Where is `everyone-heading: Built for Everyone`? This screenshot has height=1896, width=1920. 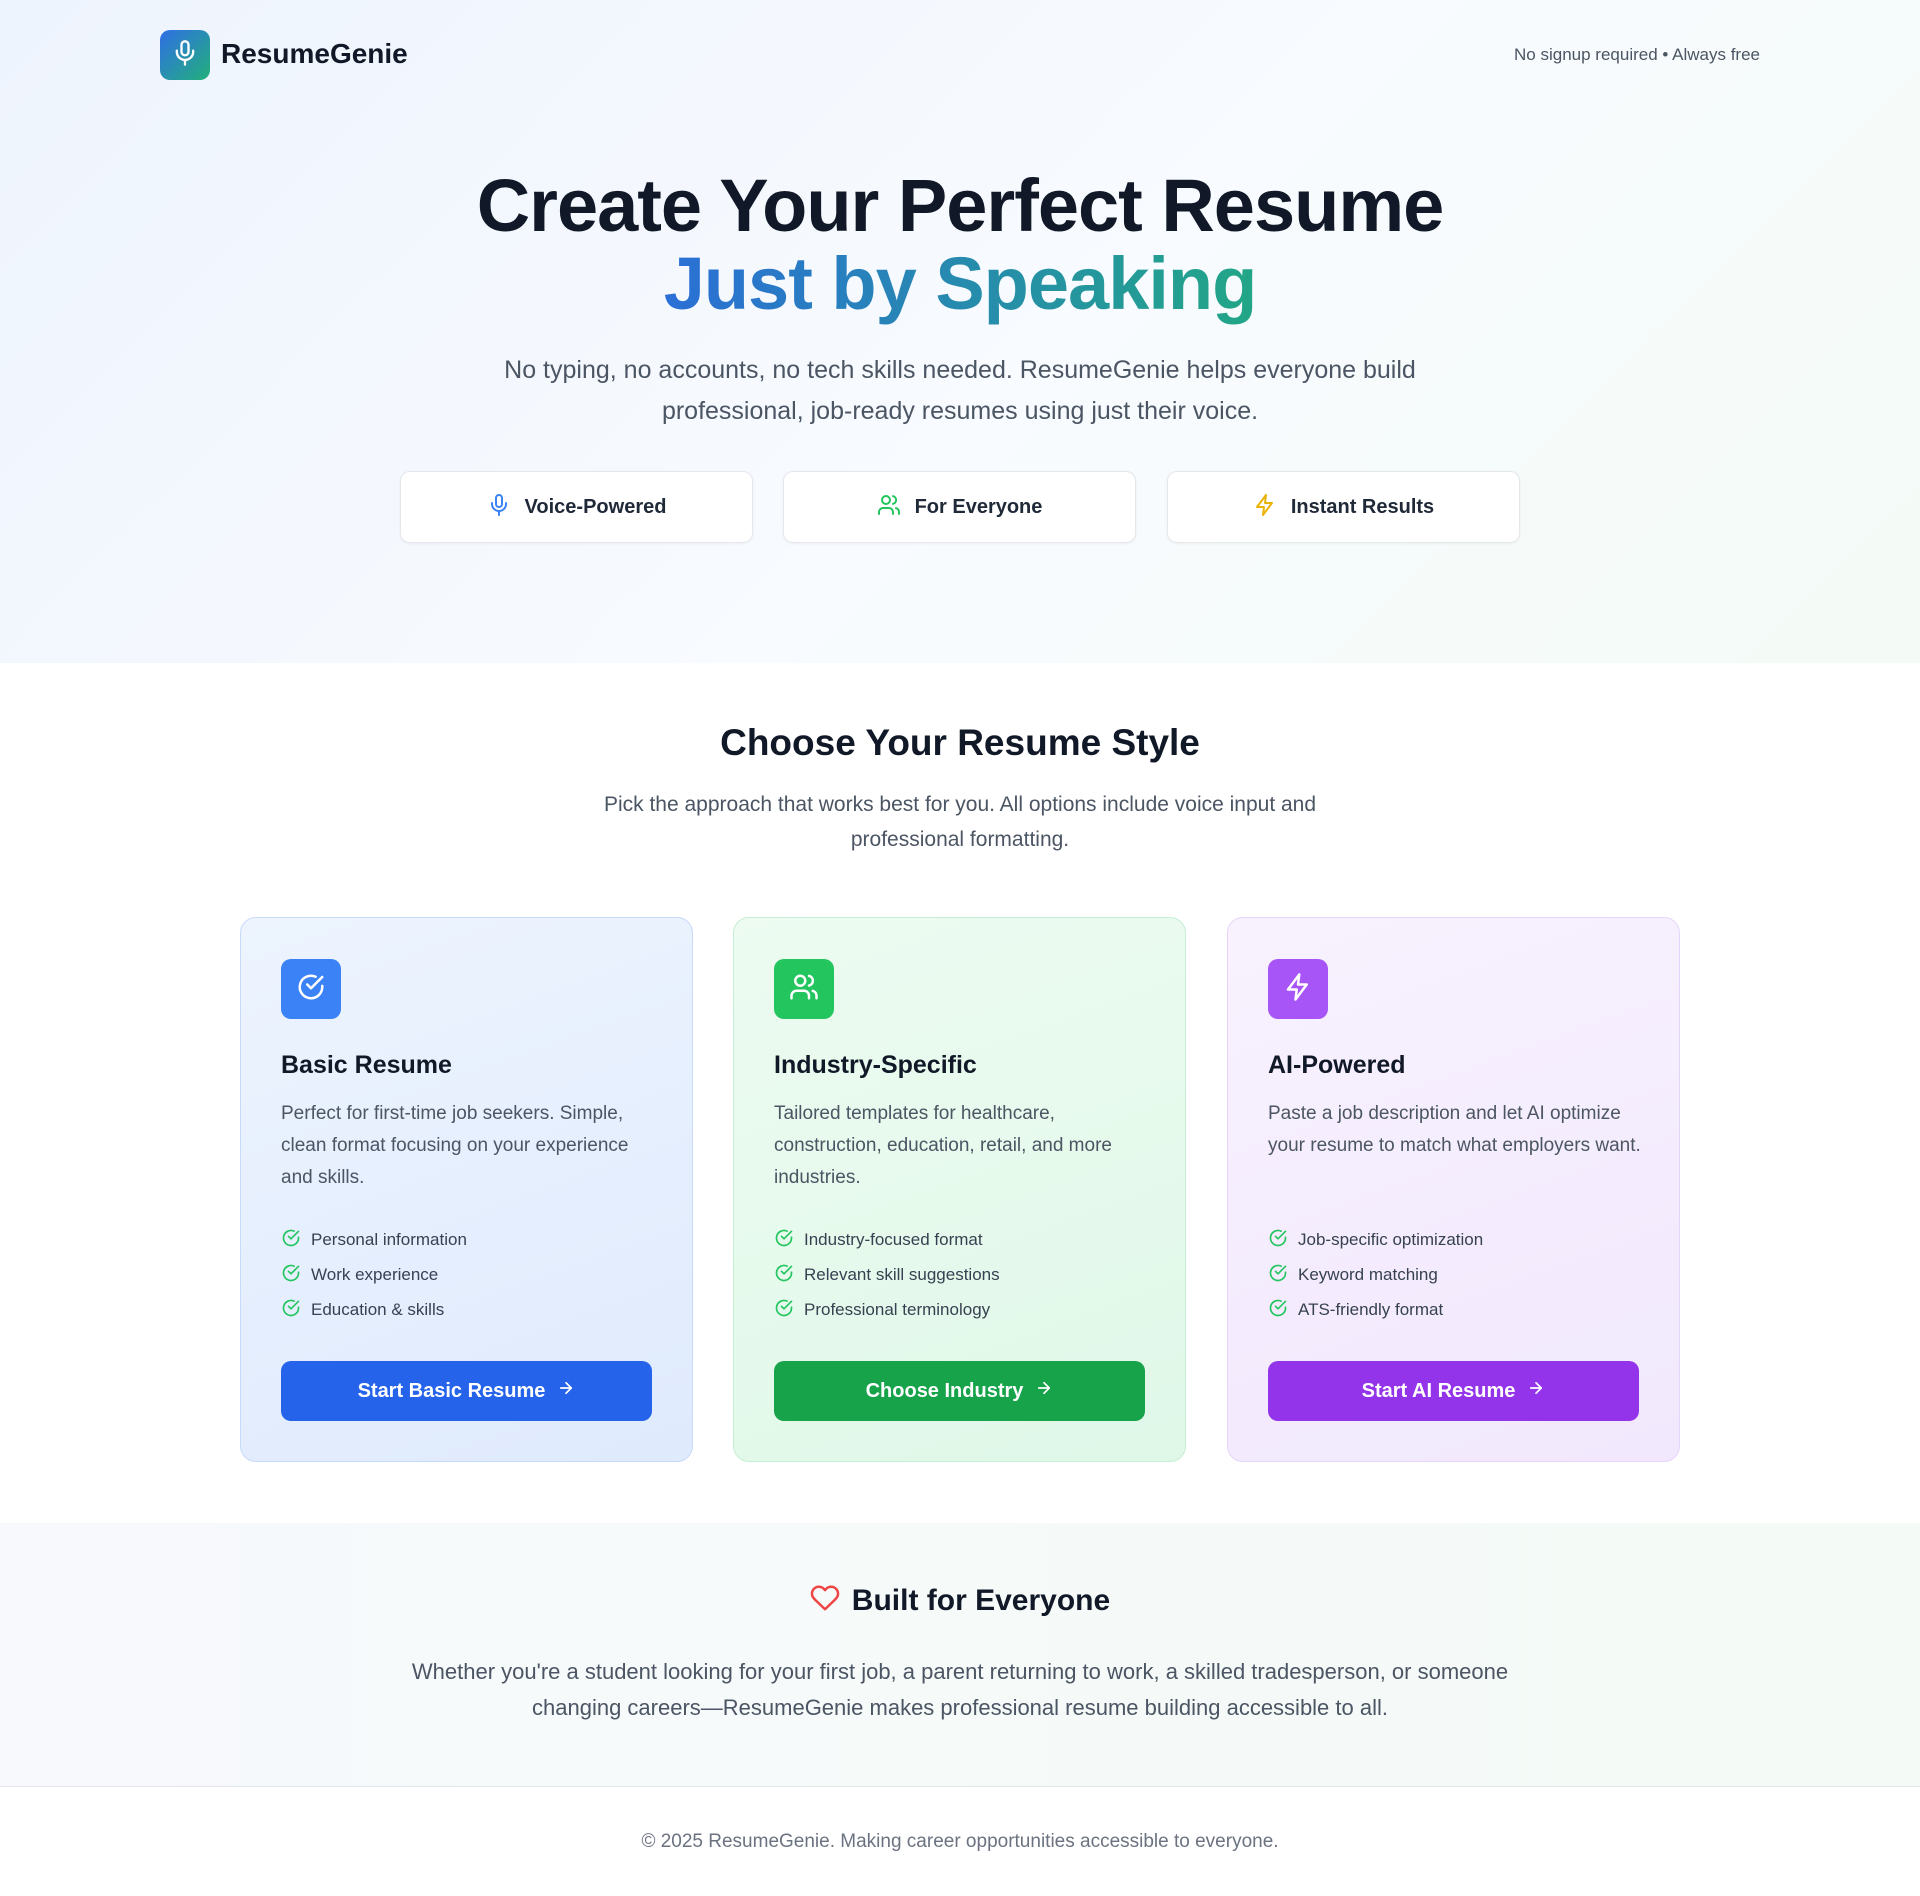 everyone-heading: Built for Everyone is located at coordinates (960, 1600).